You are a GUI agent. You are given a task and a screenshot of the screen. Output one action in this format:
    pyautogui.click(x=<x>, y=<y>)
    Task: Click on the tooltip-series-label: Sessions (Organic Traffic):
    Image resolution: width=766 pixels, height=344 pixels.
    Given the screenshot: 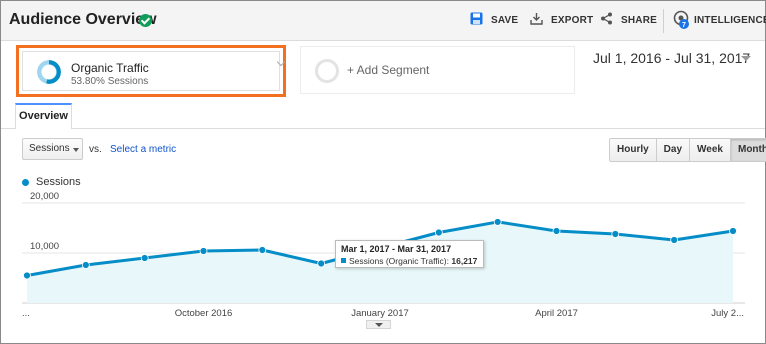 What is the action you would take?
    pyautogui.click(x=399, y=261)
    